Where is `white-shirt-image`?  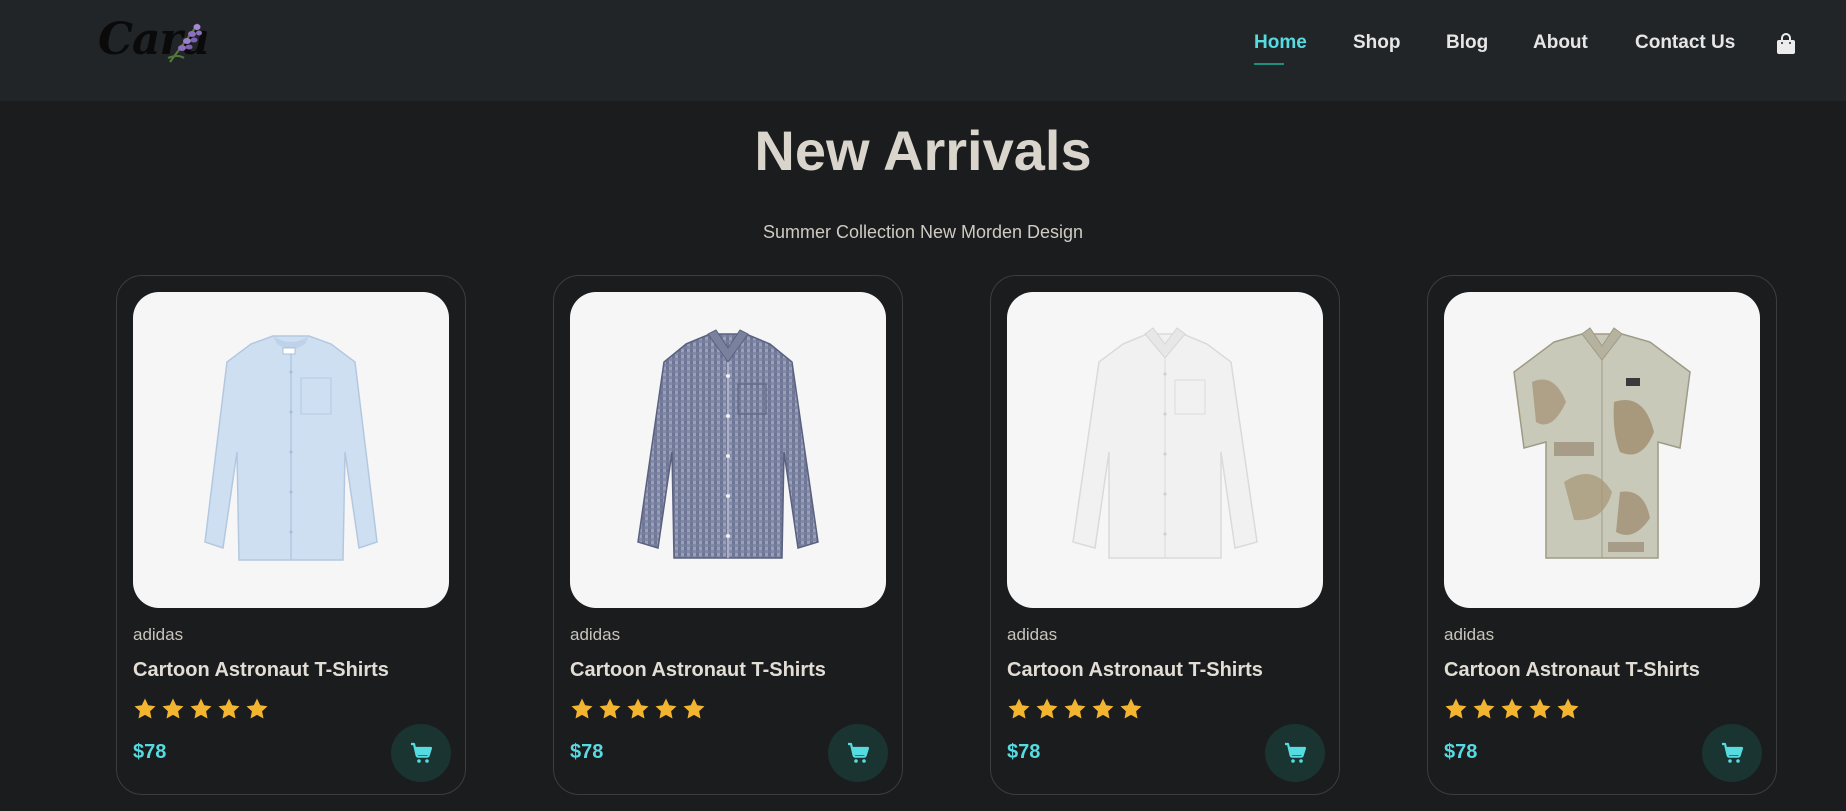 white-shirt-image is located at coordinates (1165, 443).